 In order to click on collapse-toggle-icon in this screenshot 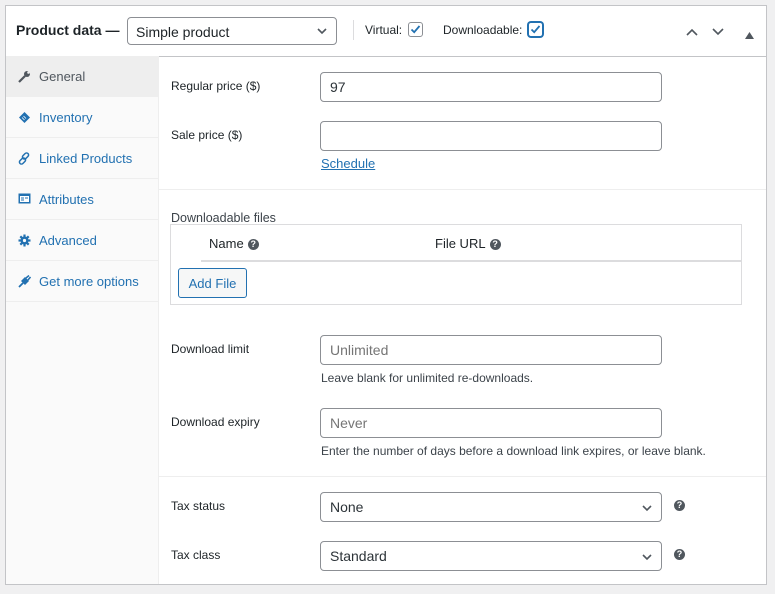, I will do `click(749, 35)`.